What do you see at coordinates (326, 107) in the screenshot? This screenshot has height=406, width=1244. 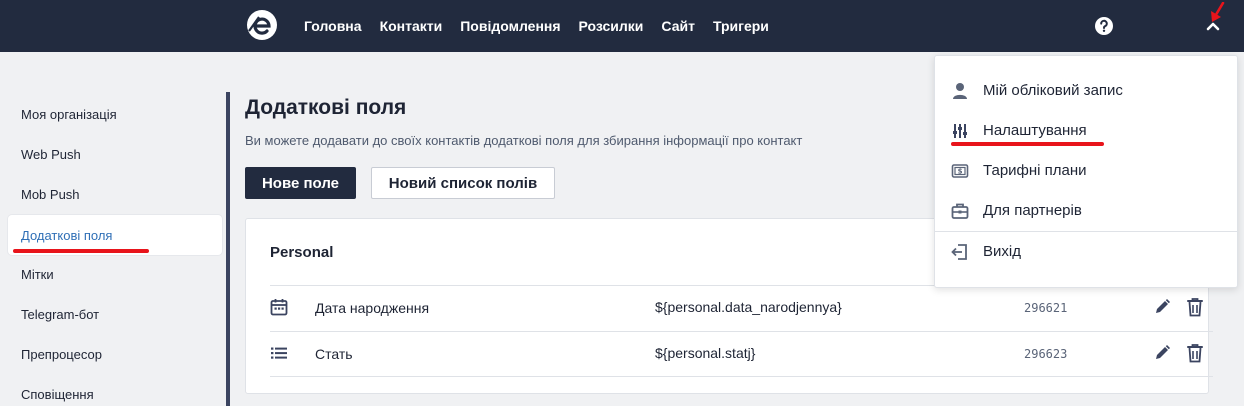 I see `page-title: Додаткові поля` at bounding box center [326, 107].